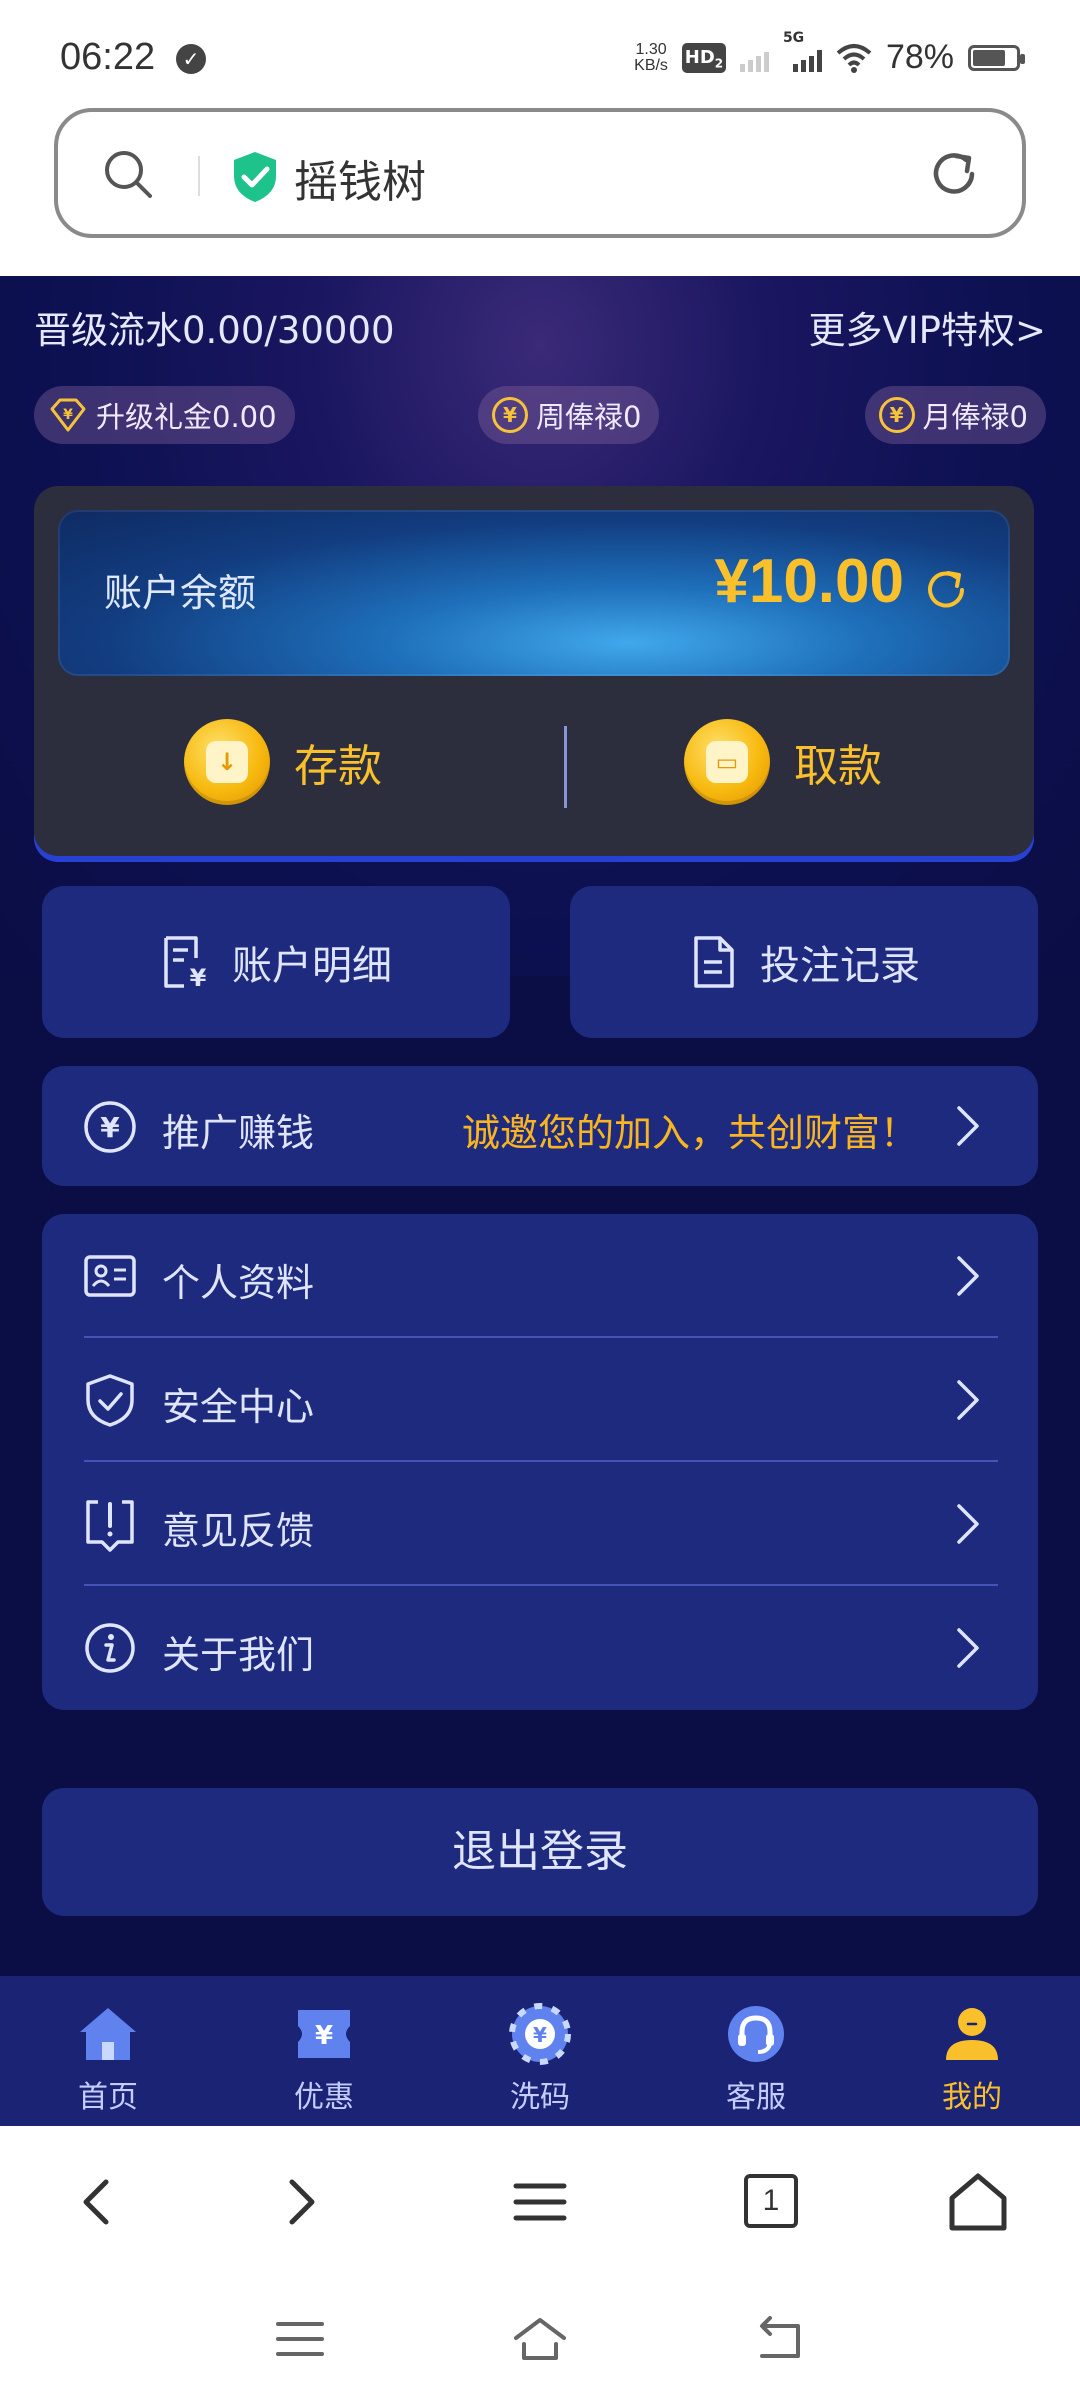 The height and width of the screenshot is (2400, 1080). What do you see at coordinates (756, 2097) in the screenshot?
I see `tab-label: 客服` at bounding box center [756, 2097].